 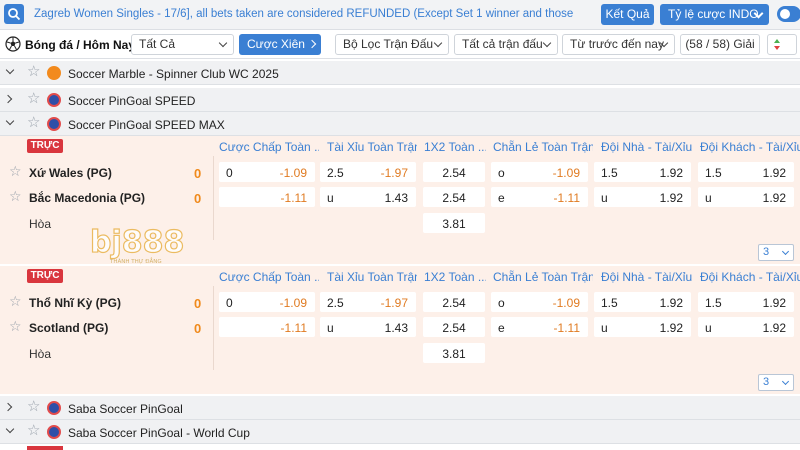 I want to click on search-button, so click(x=14, y=14).